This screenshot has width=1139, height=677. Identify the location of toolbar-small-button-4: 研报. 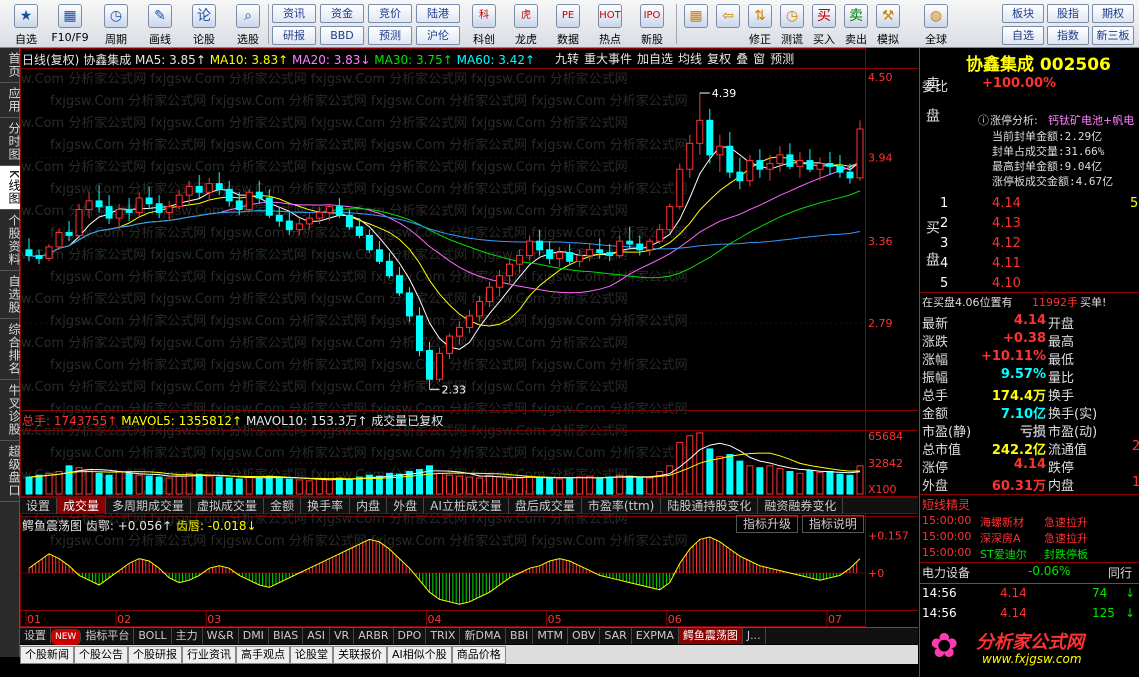
(294, 35).